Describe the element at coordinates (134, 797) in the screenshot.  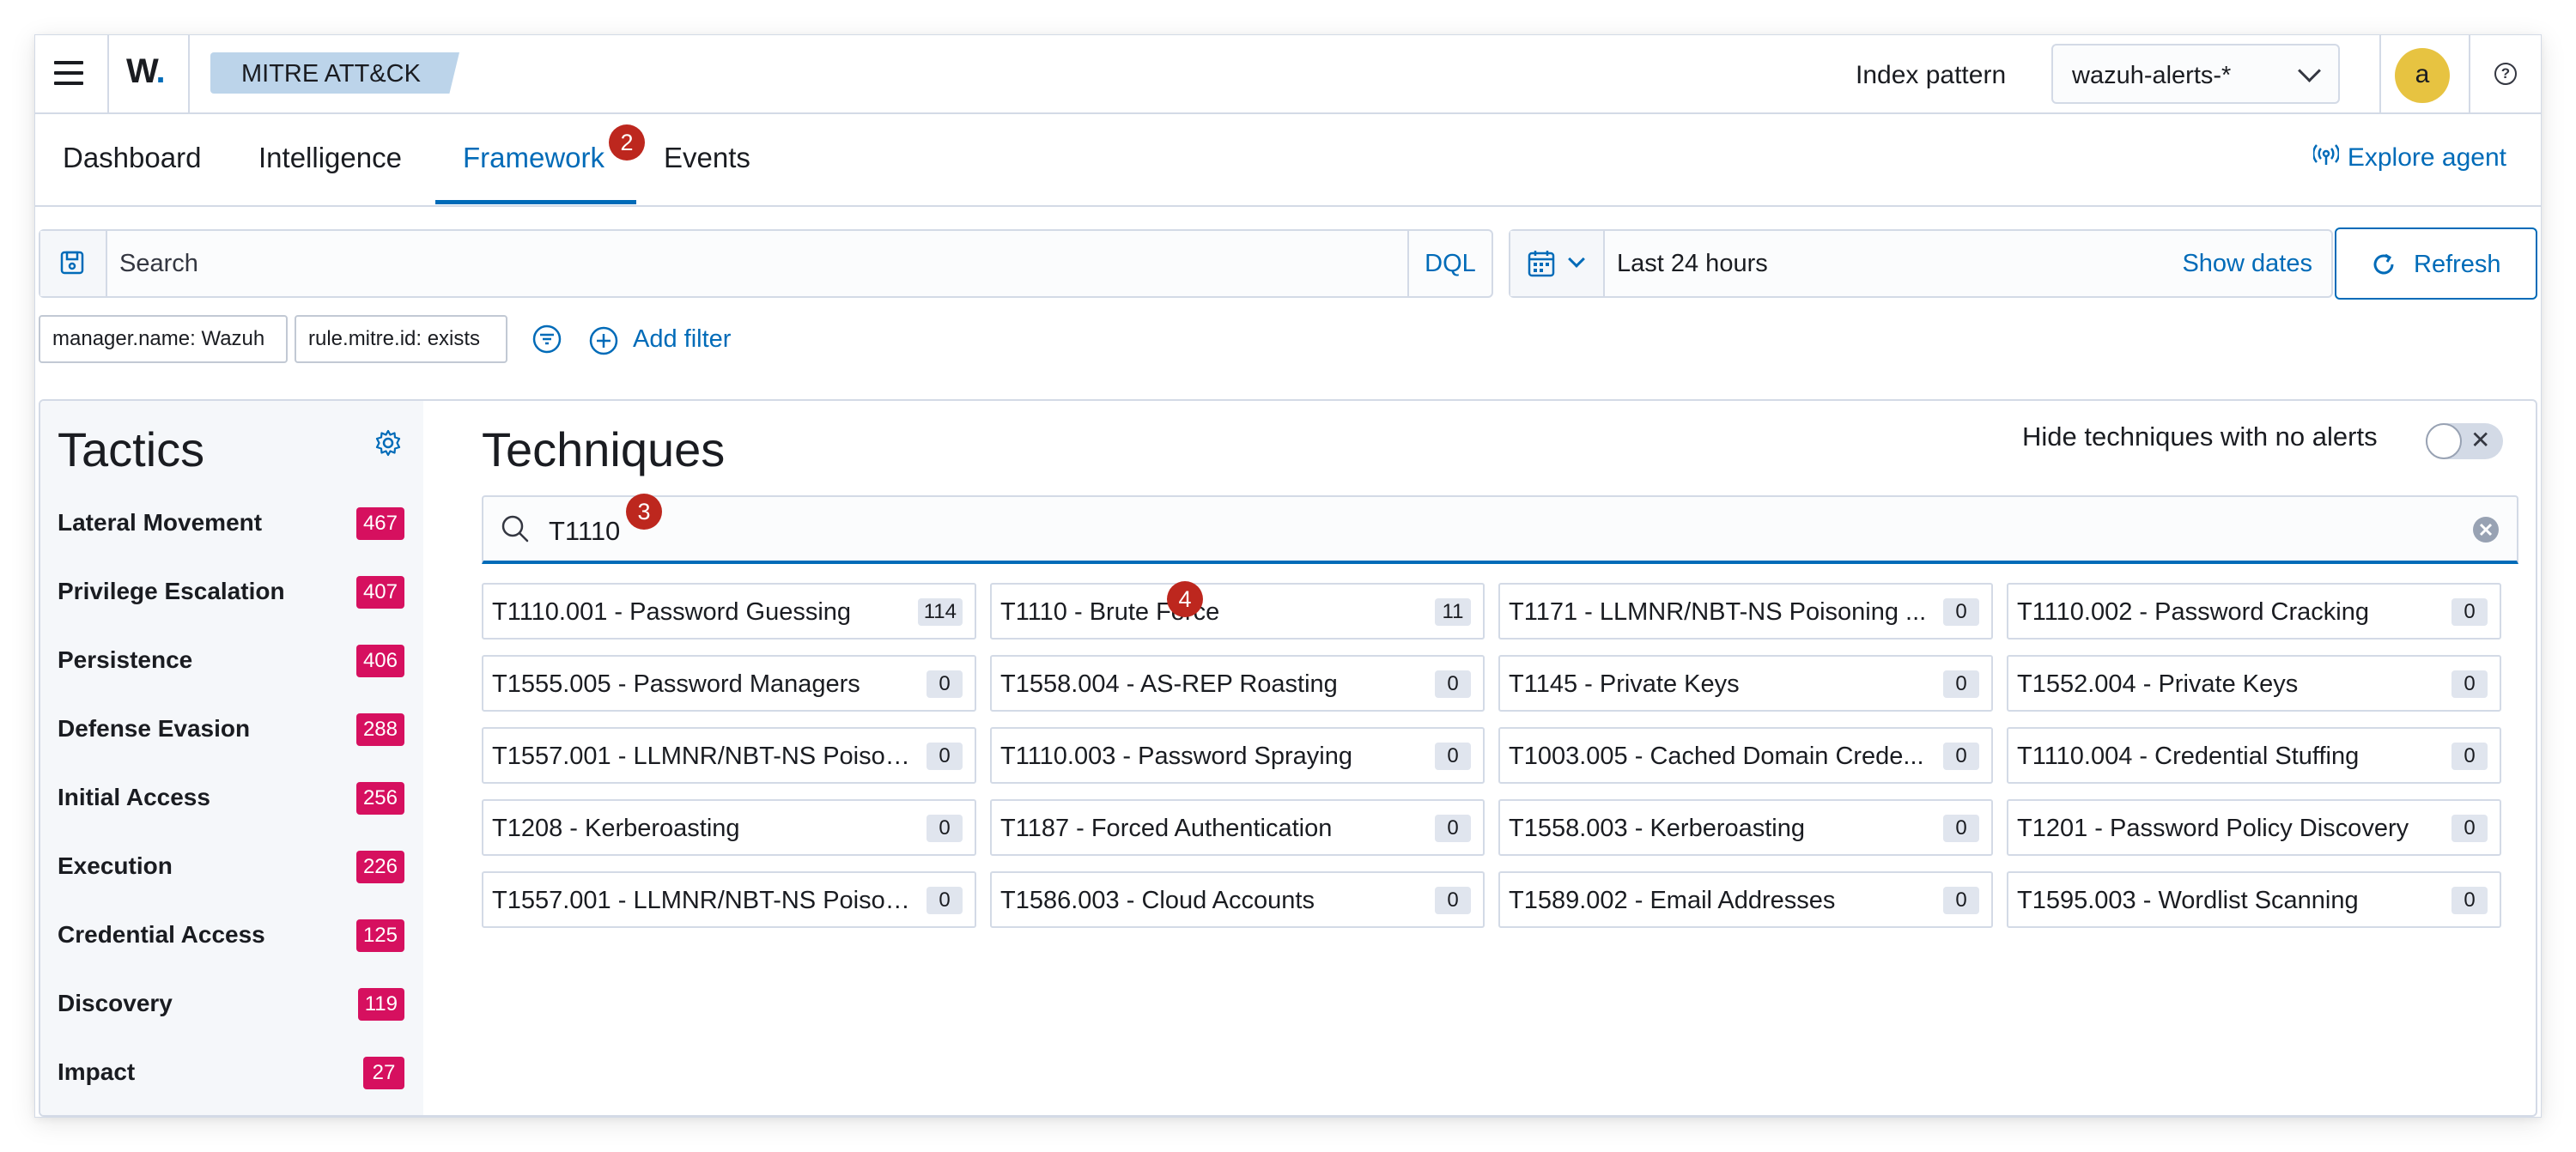
I see `tactic-name: Initial Access` at that location.